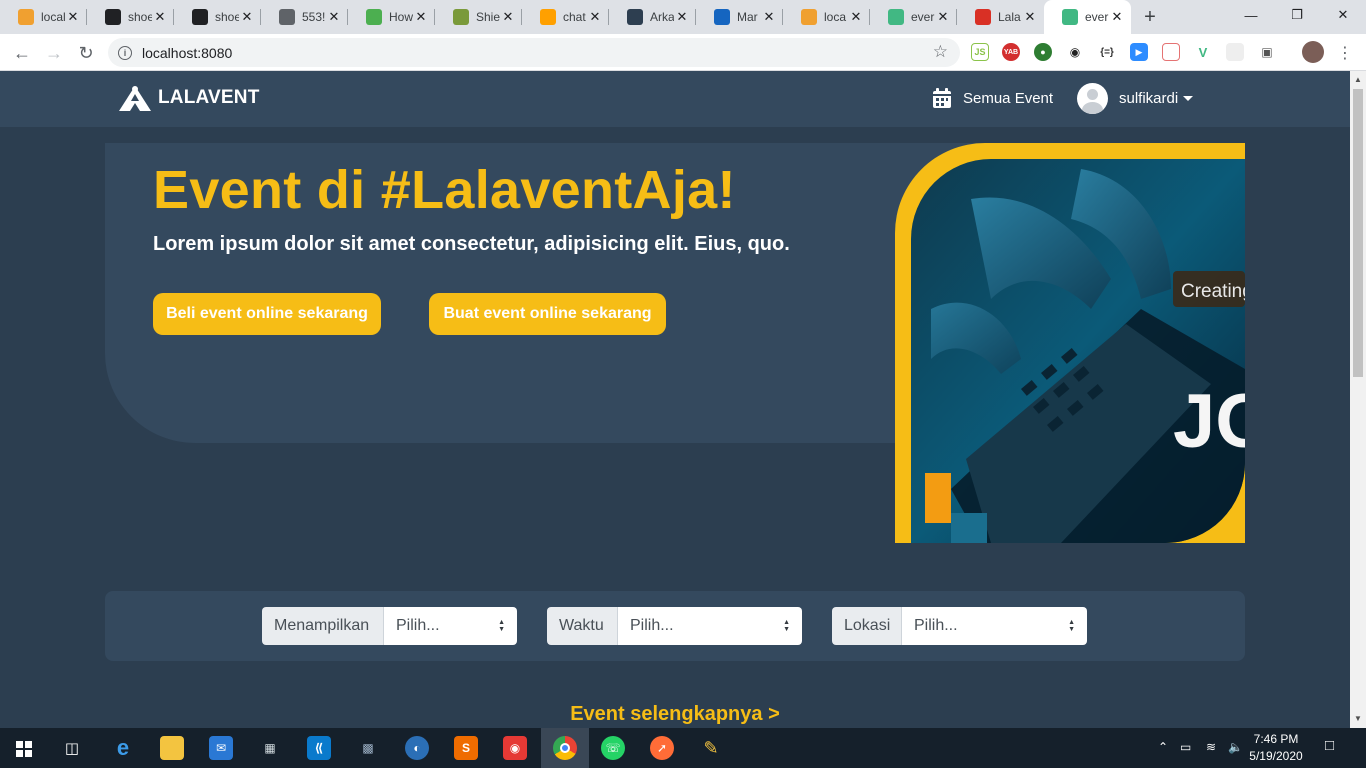 This screenshot has height=768, width=1366. I want to click on reload-icon: ↻, so click(86, 53).